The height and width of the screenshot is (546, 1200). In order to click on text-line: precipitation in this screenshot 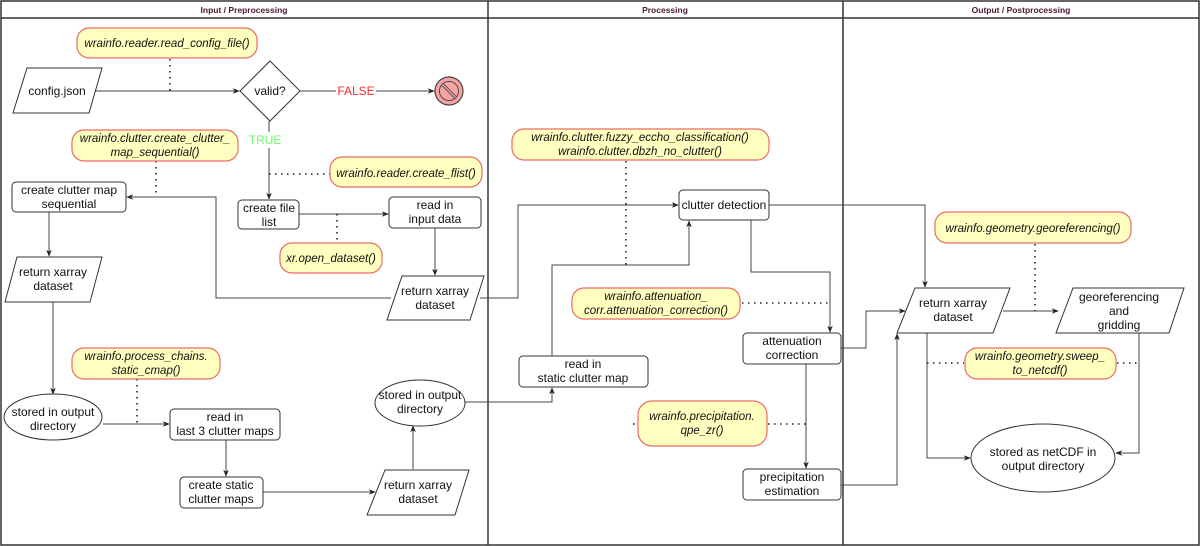, I will do `click(792, 477)`.